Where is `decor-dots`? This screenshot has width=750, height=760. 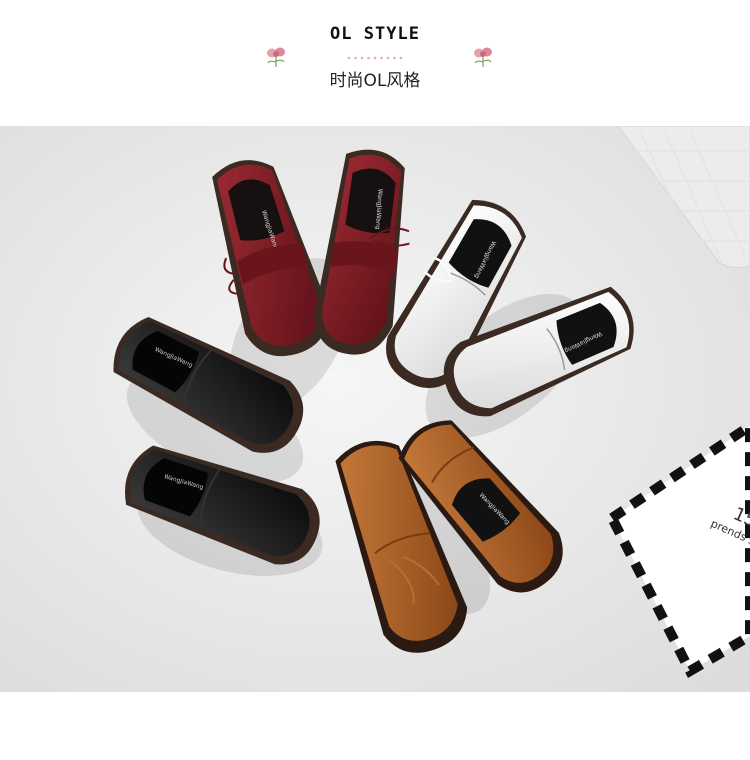
decor-dots is located at coordinates (375, 58).